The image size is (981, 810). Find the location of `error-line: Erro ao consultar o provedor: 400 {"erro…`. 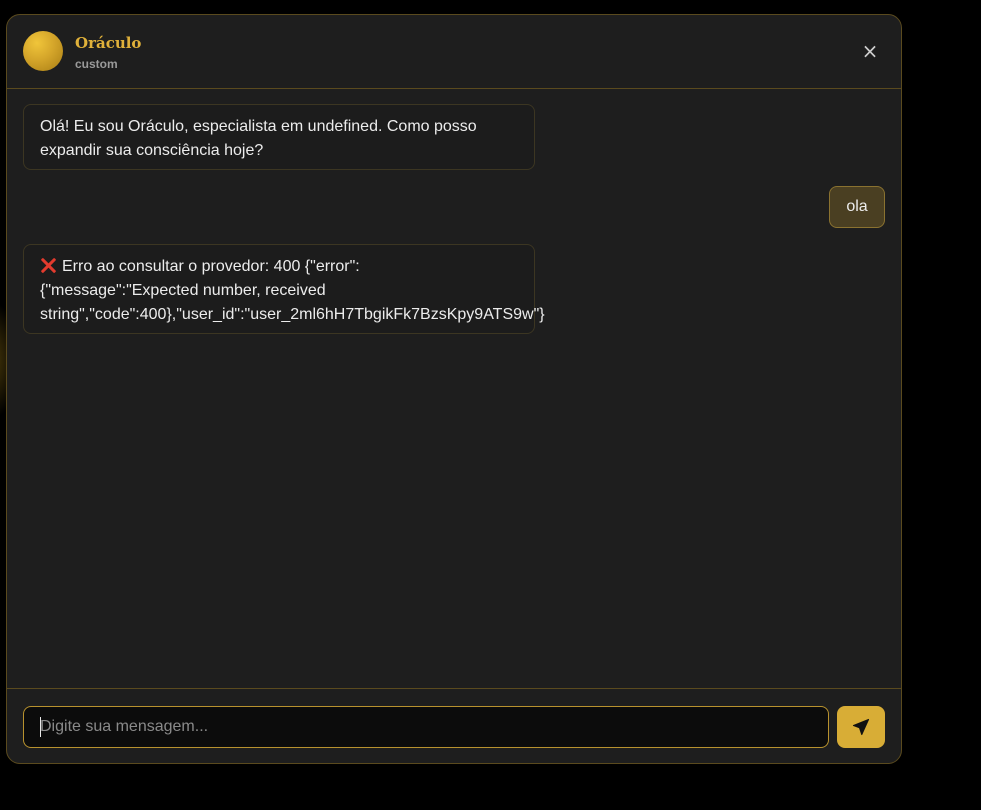

error-line: Erro ao consultar o provedor: 400 {"erro… is located at coordinates (279, 267).